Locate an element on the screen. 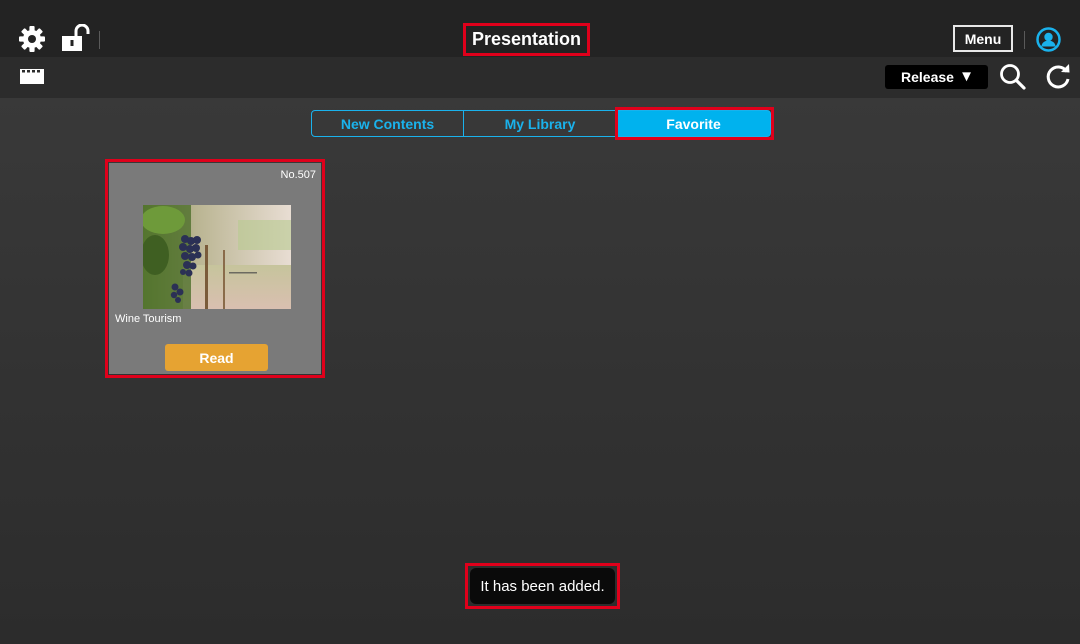 This screenshot has height=644, width=1080. toast-message: It has been added. is located at coordinates (542, 586).